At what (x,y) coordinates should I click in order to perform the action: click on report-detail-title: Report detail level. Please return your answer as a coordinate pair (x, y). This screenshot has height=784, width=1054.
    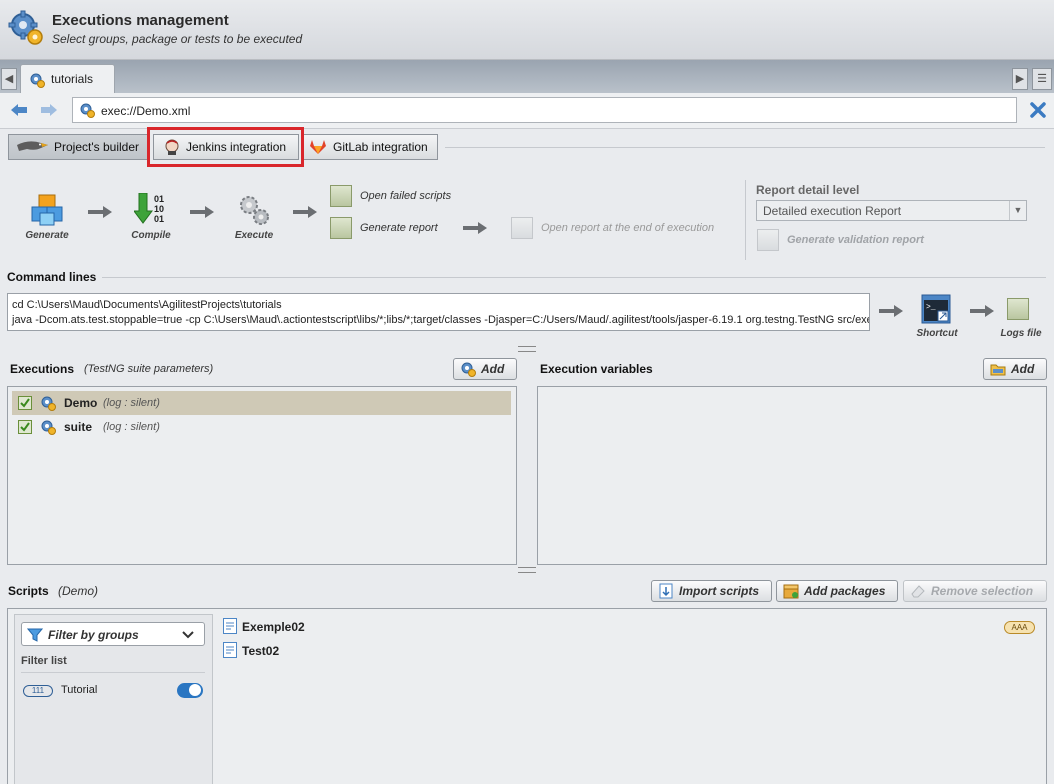
    Looking at the image, I should click on (808, 190).